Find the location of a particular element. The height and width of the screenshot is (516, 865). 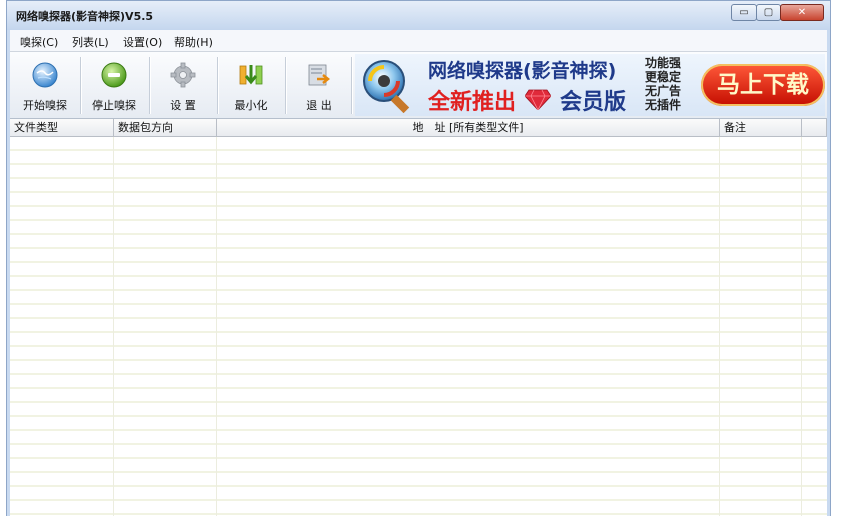

column-header-address: 地 址 [所有类型文件] is located at coordinates (468, 127).